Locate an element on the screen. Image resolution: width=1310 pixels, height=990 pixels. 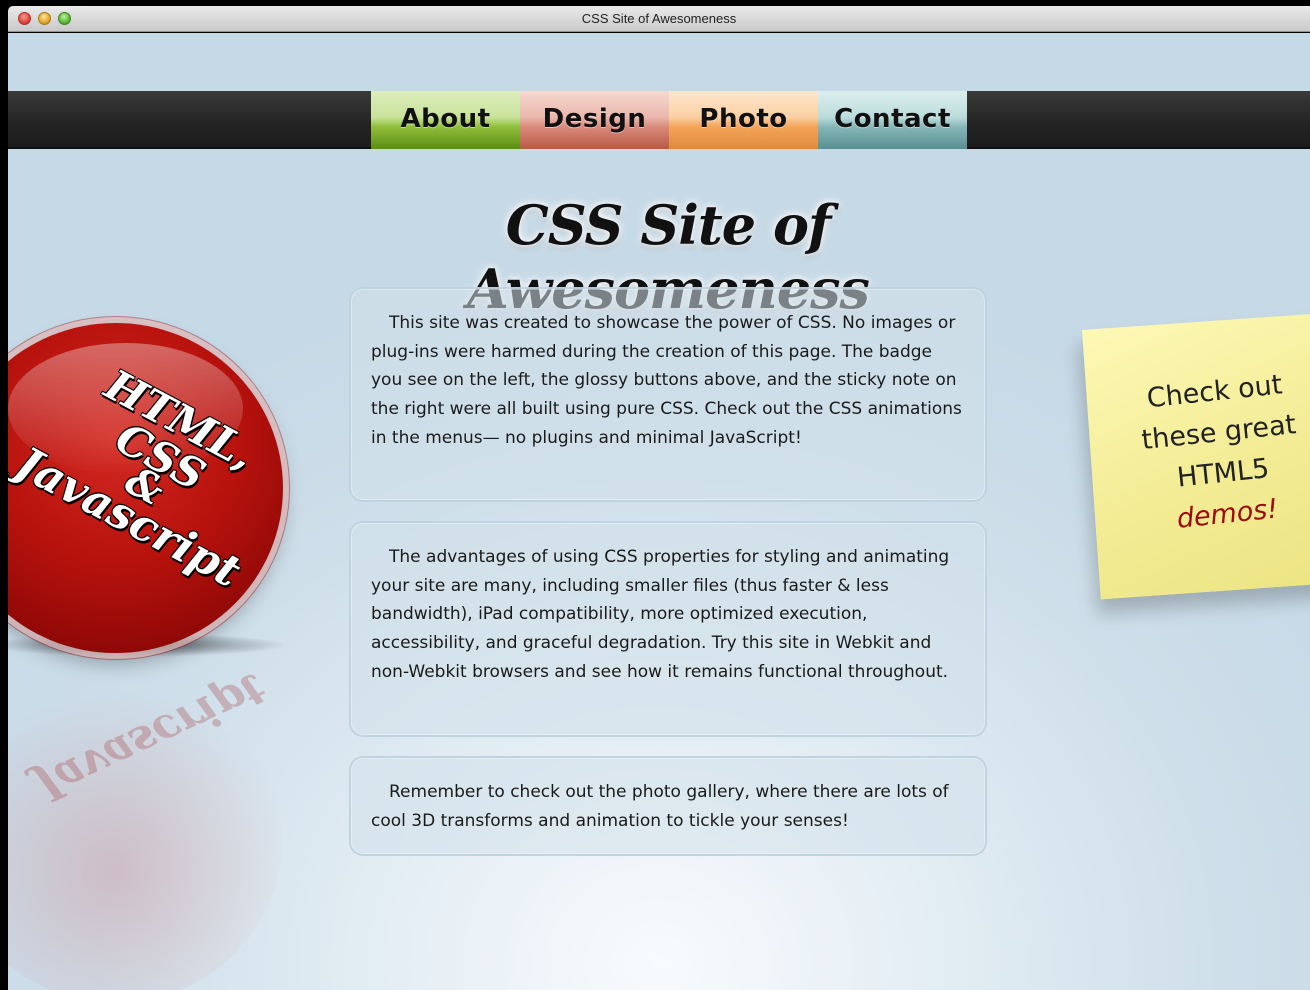
nav-item-contact: Contact is located at coordinates (892, 120).